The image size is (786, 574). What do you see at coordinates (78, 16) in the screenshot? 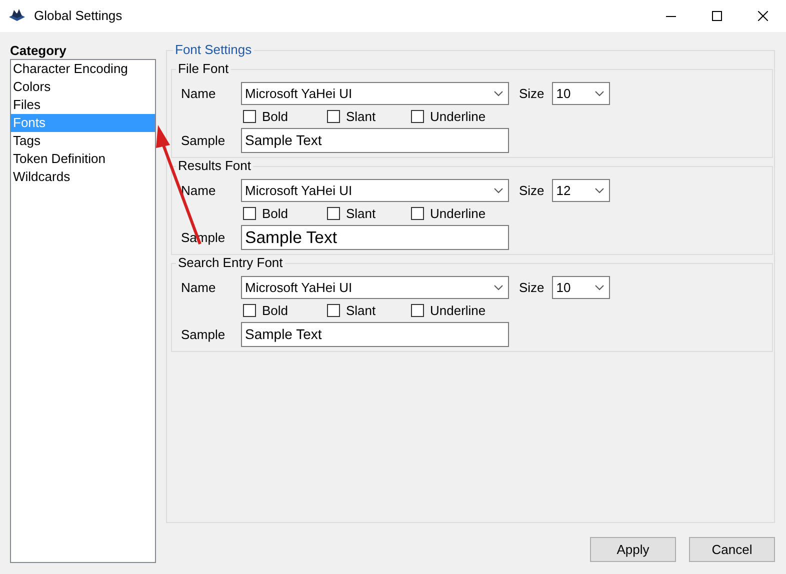
I see `window-title: Global Settings` at bounding box center [78, 16].